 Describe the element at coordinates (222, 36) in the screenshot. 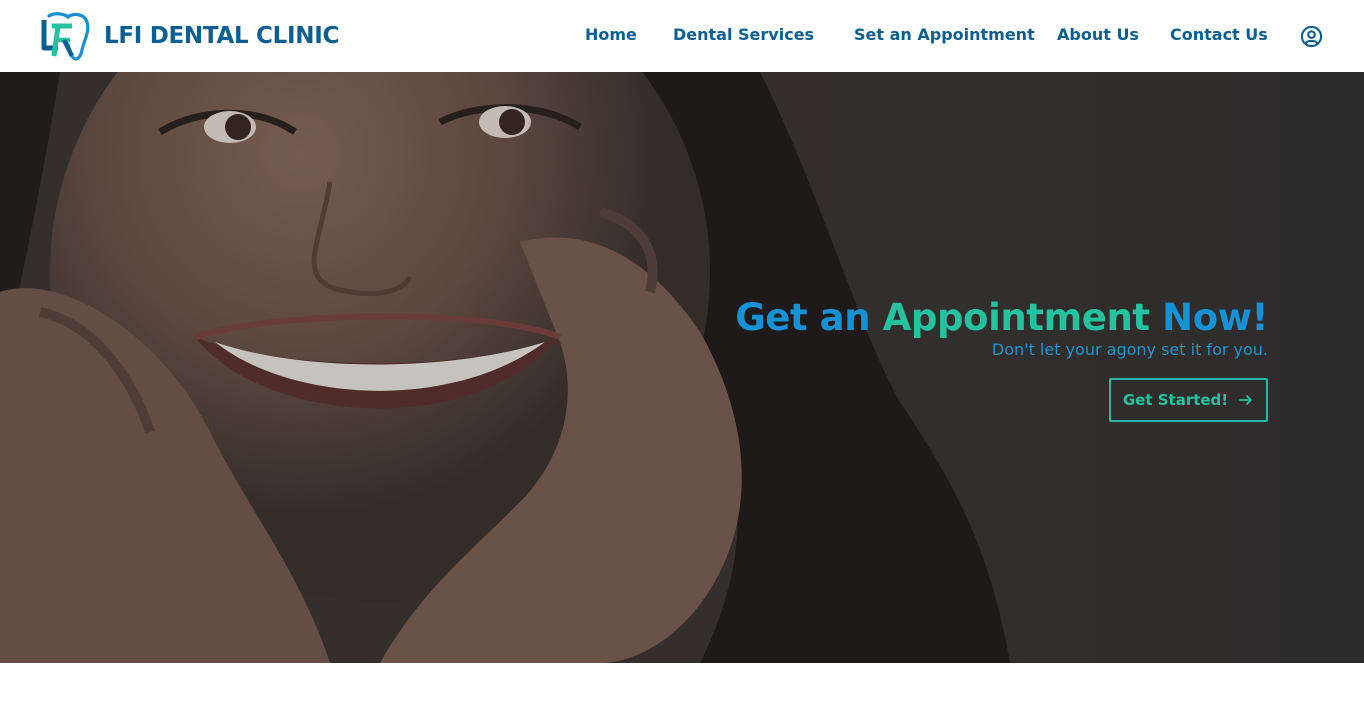

I see `brand-name: LFI DENTAL CLINIC` at that location.